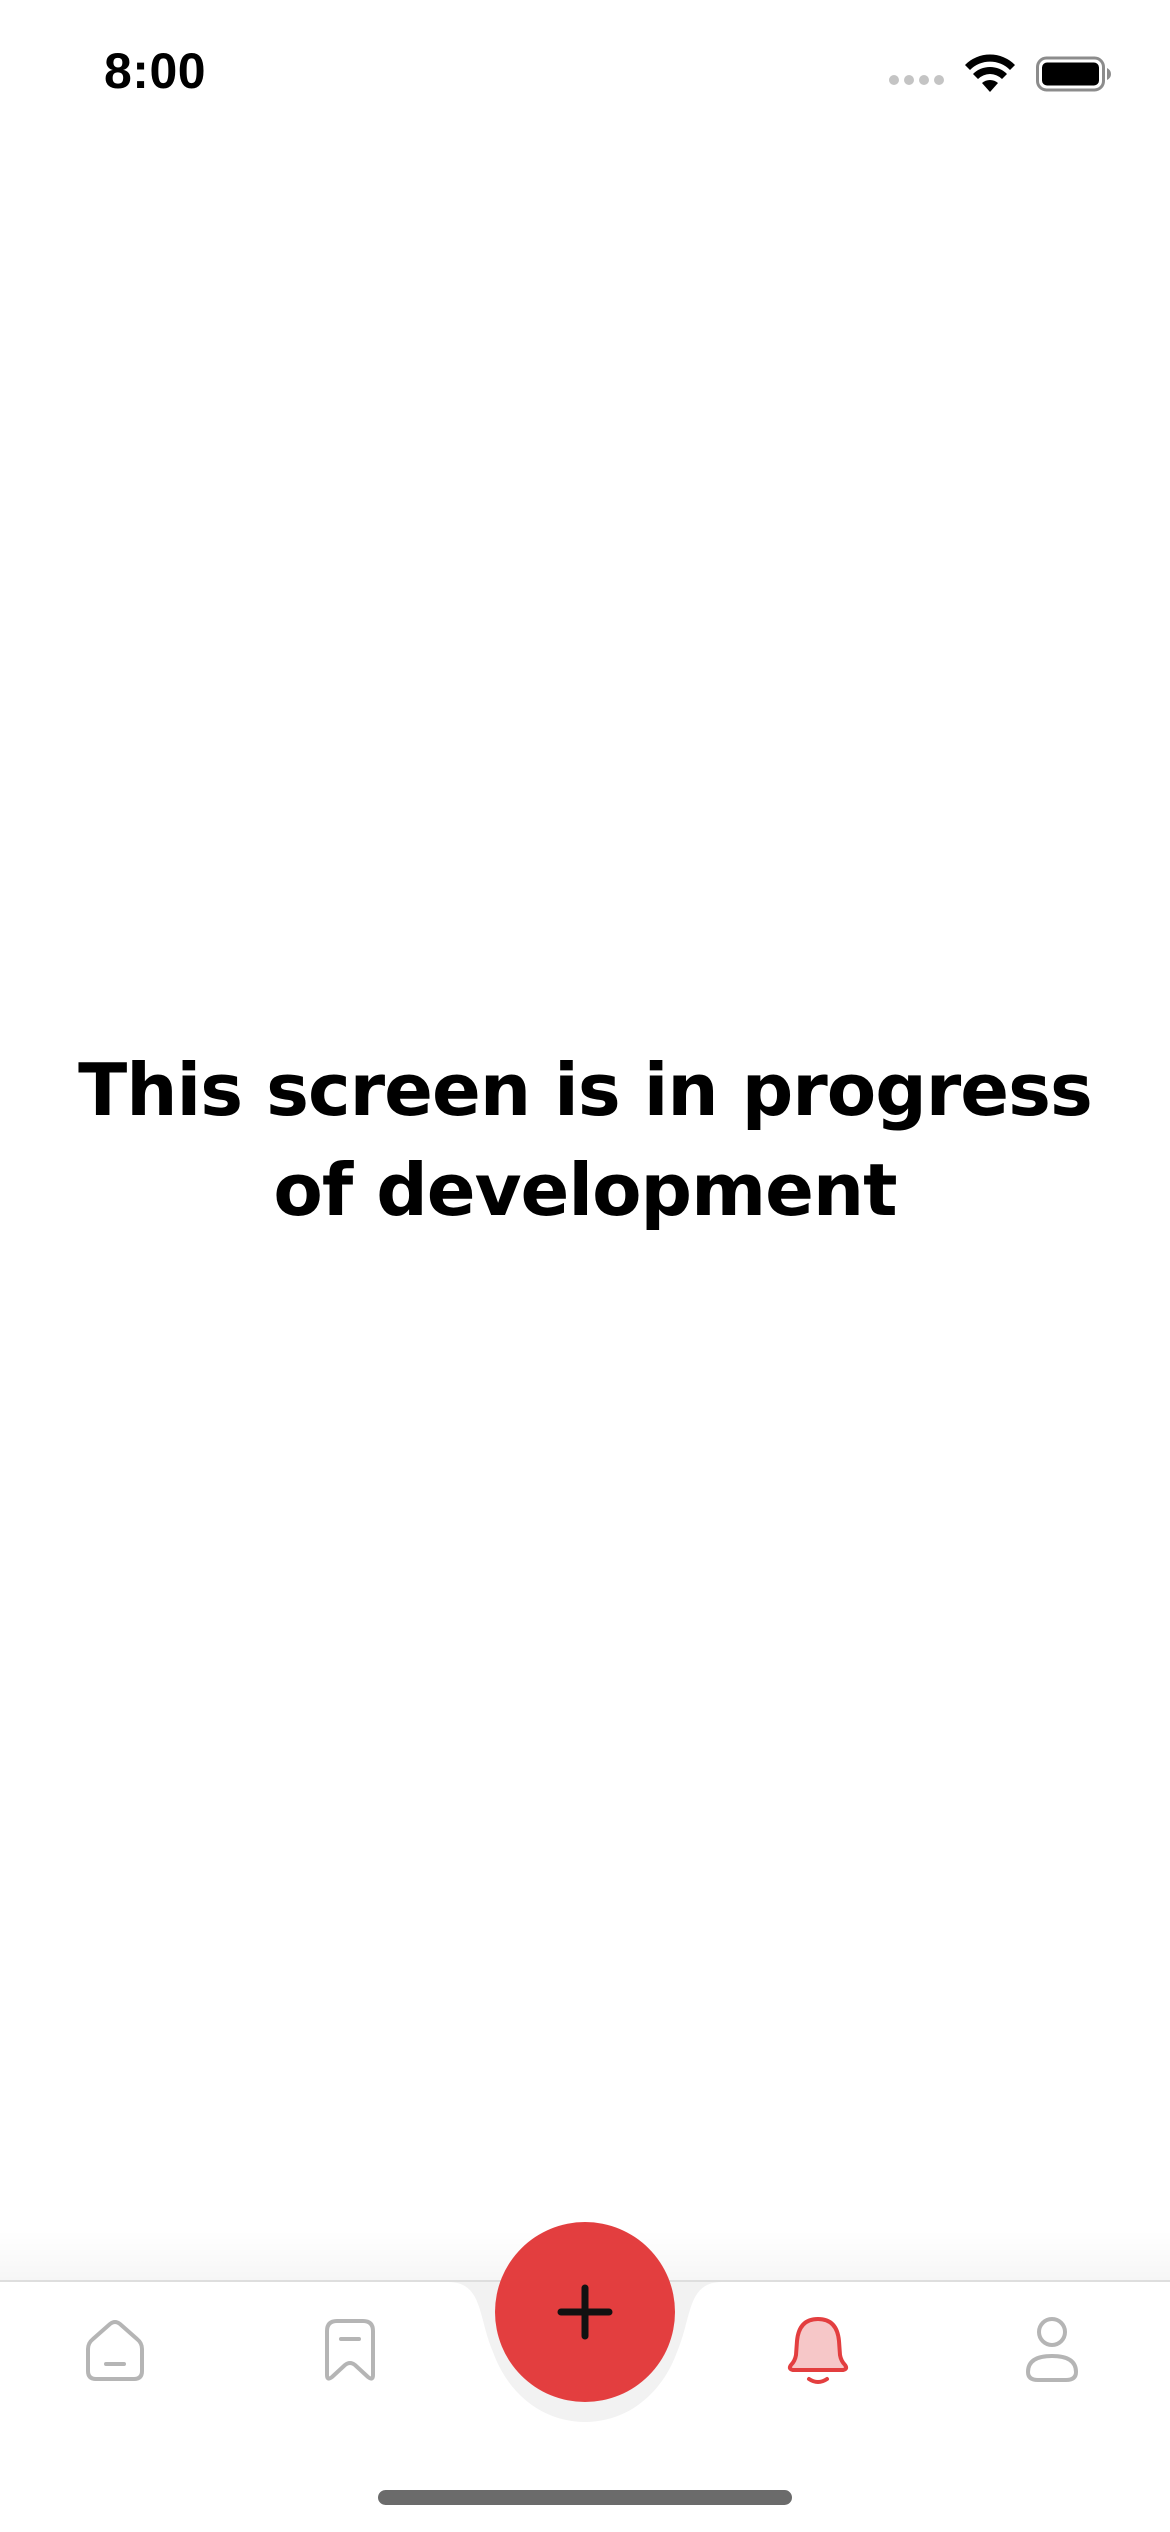  I want to click on home-icon, so click(115, 2350).